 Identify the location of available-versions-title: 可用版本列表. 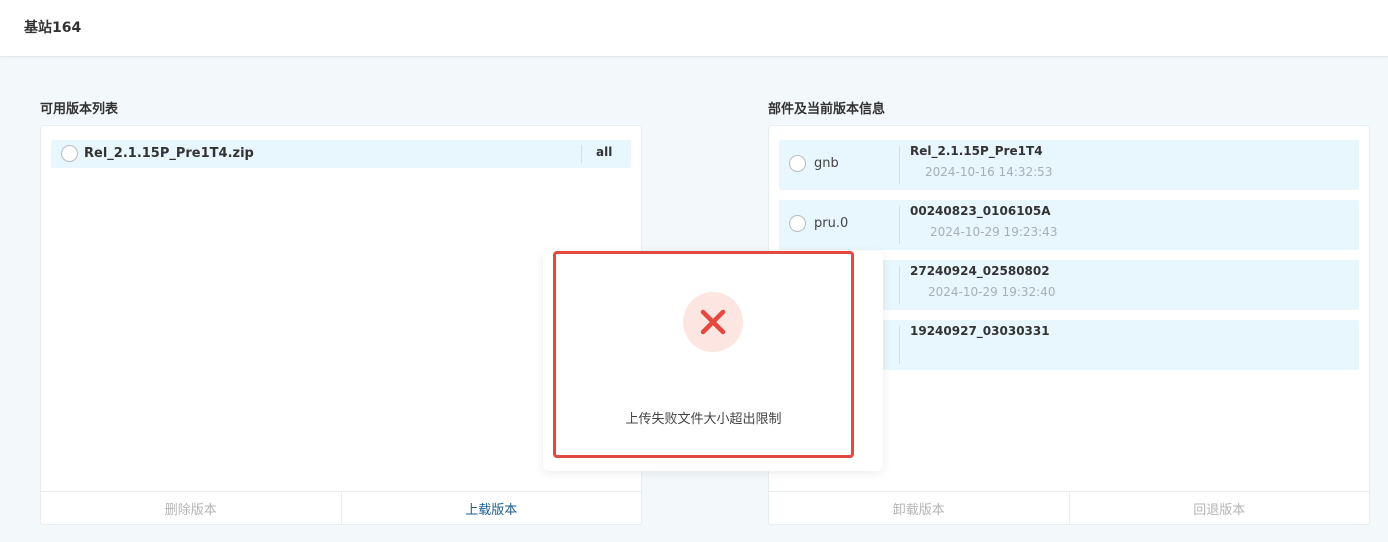
(79, 109).